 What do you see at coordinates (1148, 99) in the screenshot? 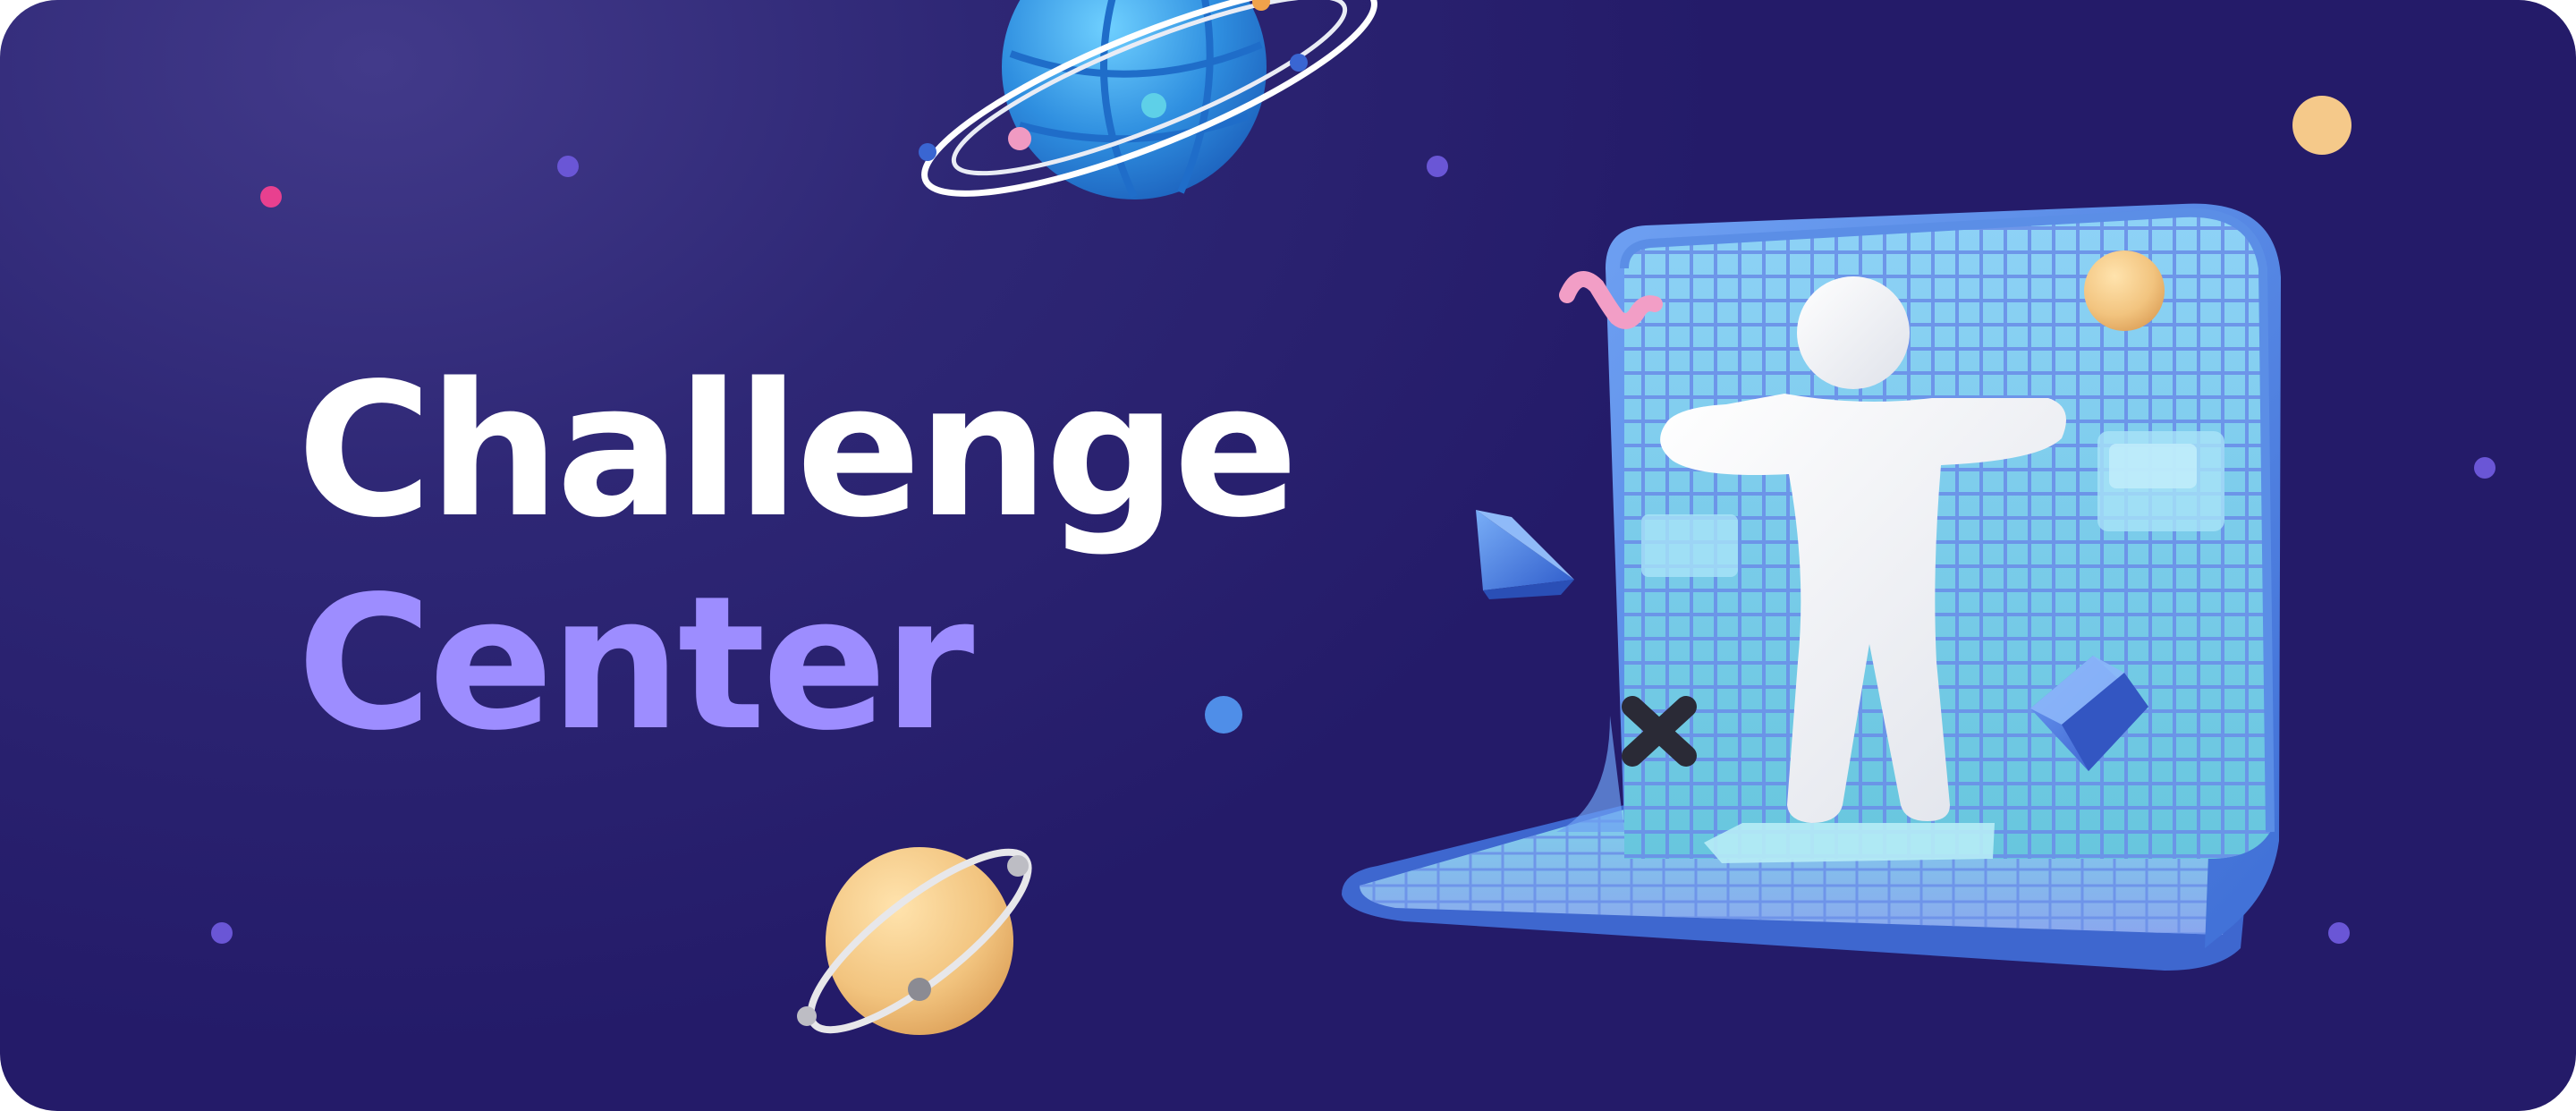
I see `globe-planet-icon` at bounding box center [1148, 99].